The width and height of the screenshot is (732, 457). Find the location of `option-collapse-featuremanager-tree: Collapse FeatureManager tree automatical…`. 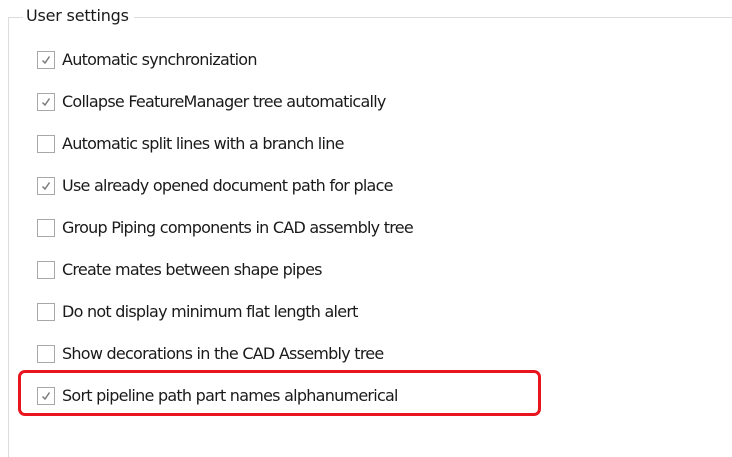

option-collapse-featuremanager-tree: Collapse FeatureManager tree automatical… is located at coordinates (211, 102).